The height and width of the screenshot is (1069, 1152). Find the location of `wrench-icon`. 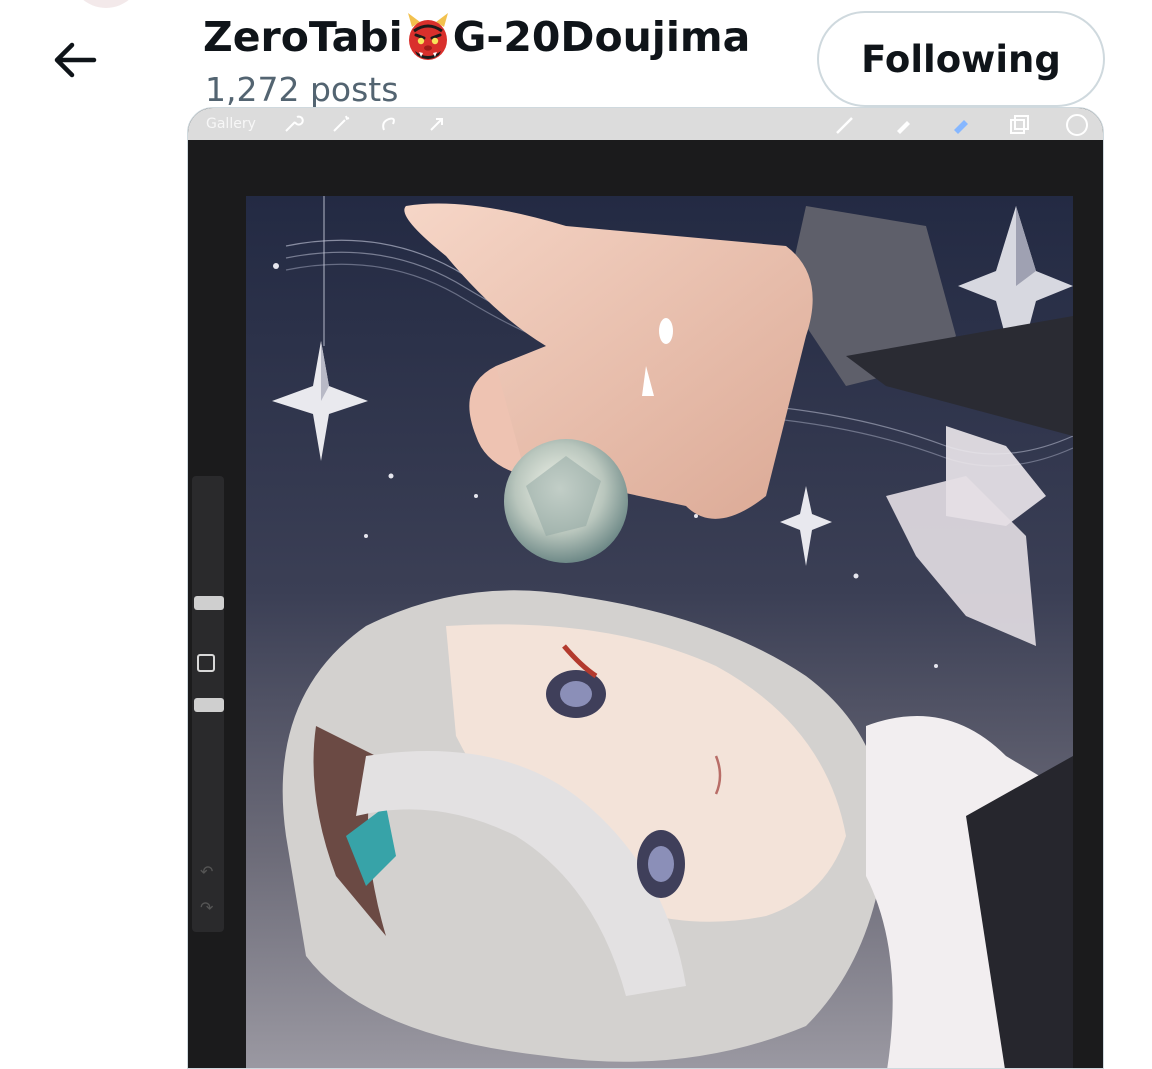

wrench-icon is located at coordinates (294, 123).